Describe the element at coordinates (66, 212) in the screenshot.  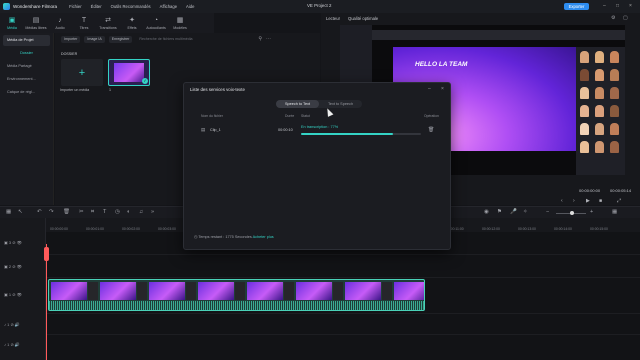
I see `delete-icon: 🗑` at that location.